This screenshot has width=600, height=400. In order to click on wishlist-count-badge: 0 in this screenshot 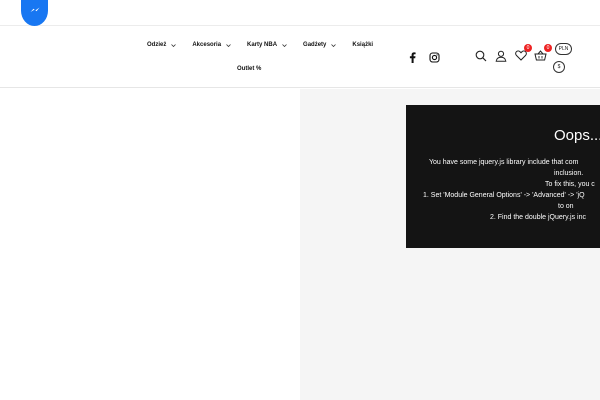, I will do `click(528, 48)`.